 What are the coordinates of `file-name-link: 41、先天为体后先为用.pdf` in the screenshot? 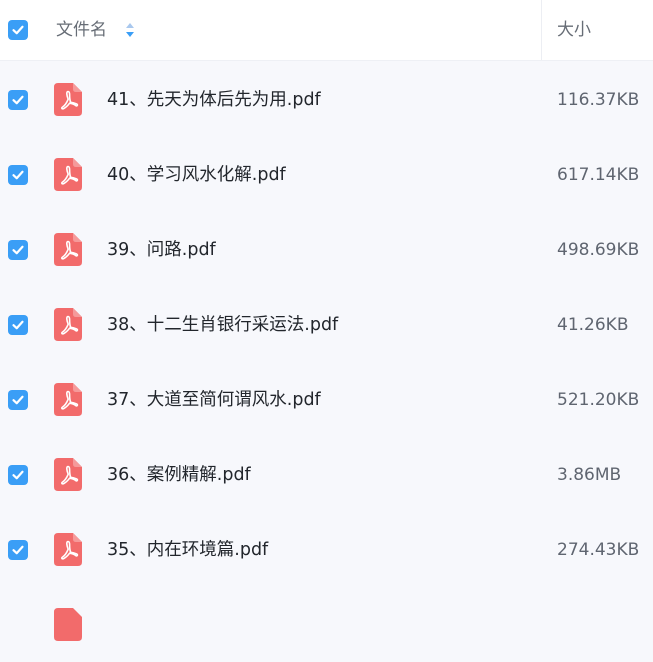 It's located at (214, 100).